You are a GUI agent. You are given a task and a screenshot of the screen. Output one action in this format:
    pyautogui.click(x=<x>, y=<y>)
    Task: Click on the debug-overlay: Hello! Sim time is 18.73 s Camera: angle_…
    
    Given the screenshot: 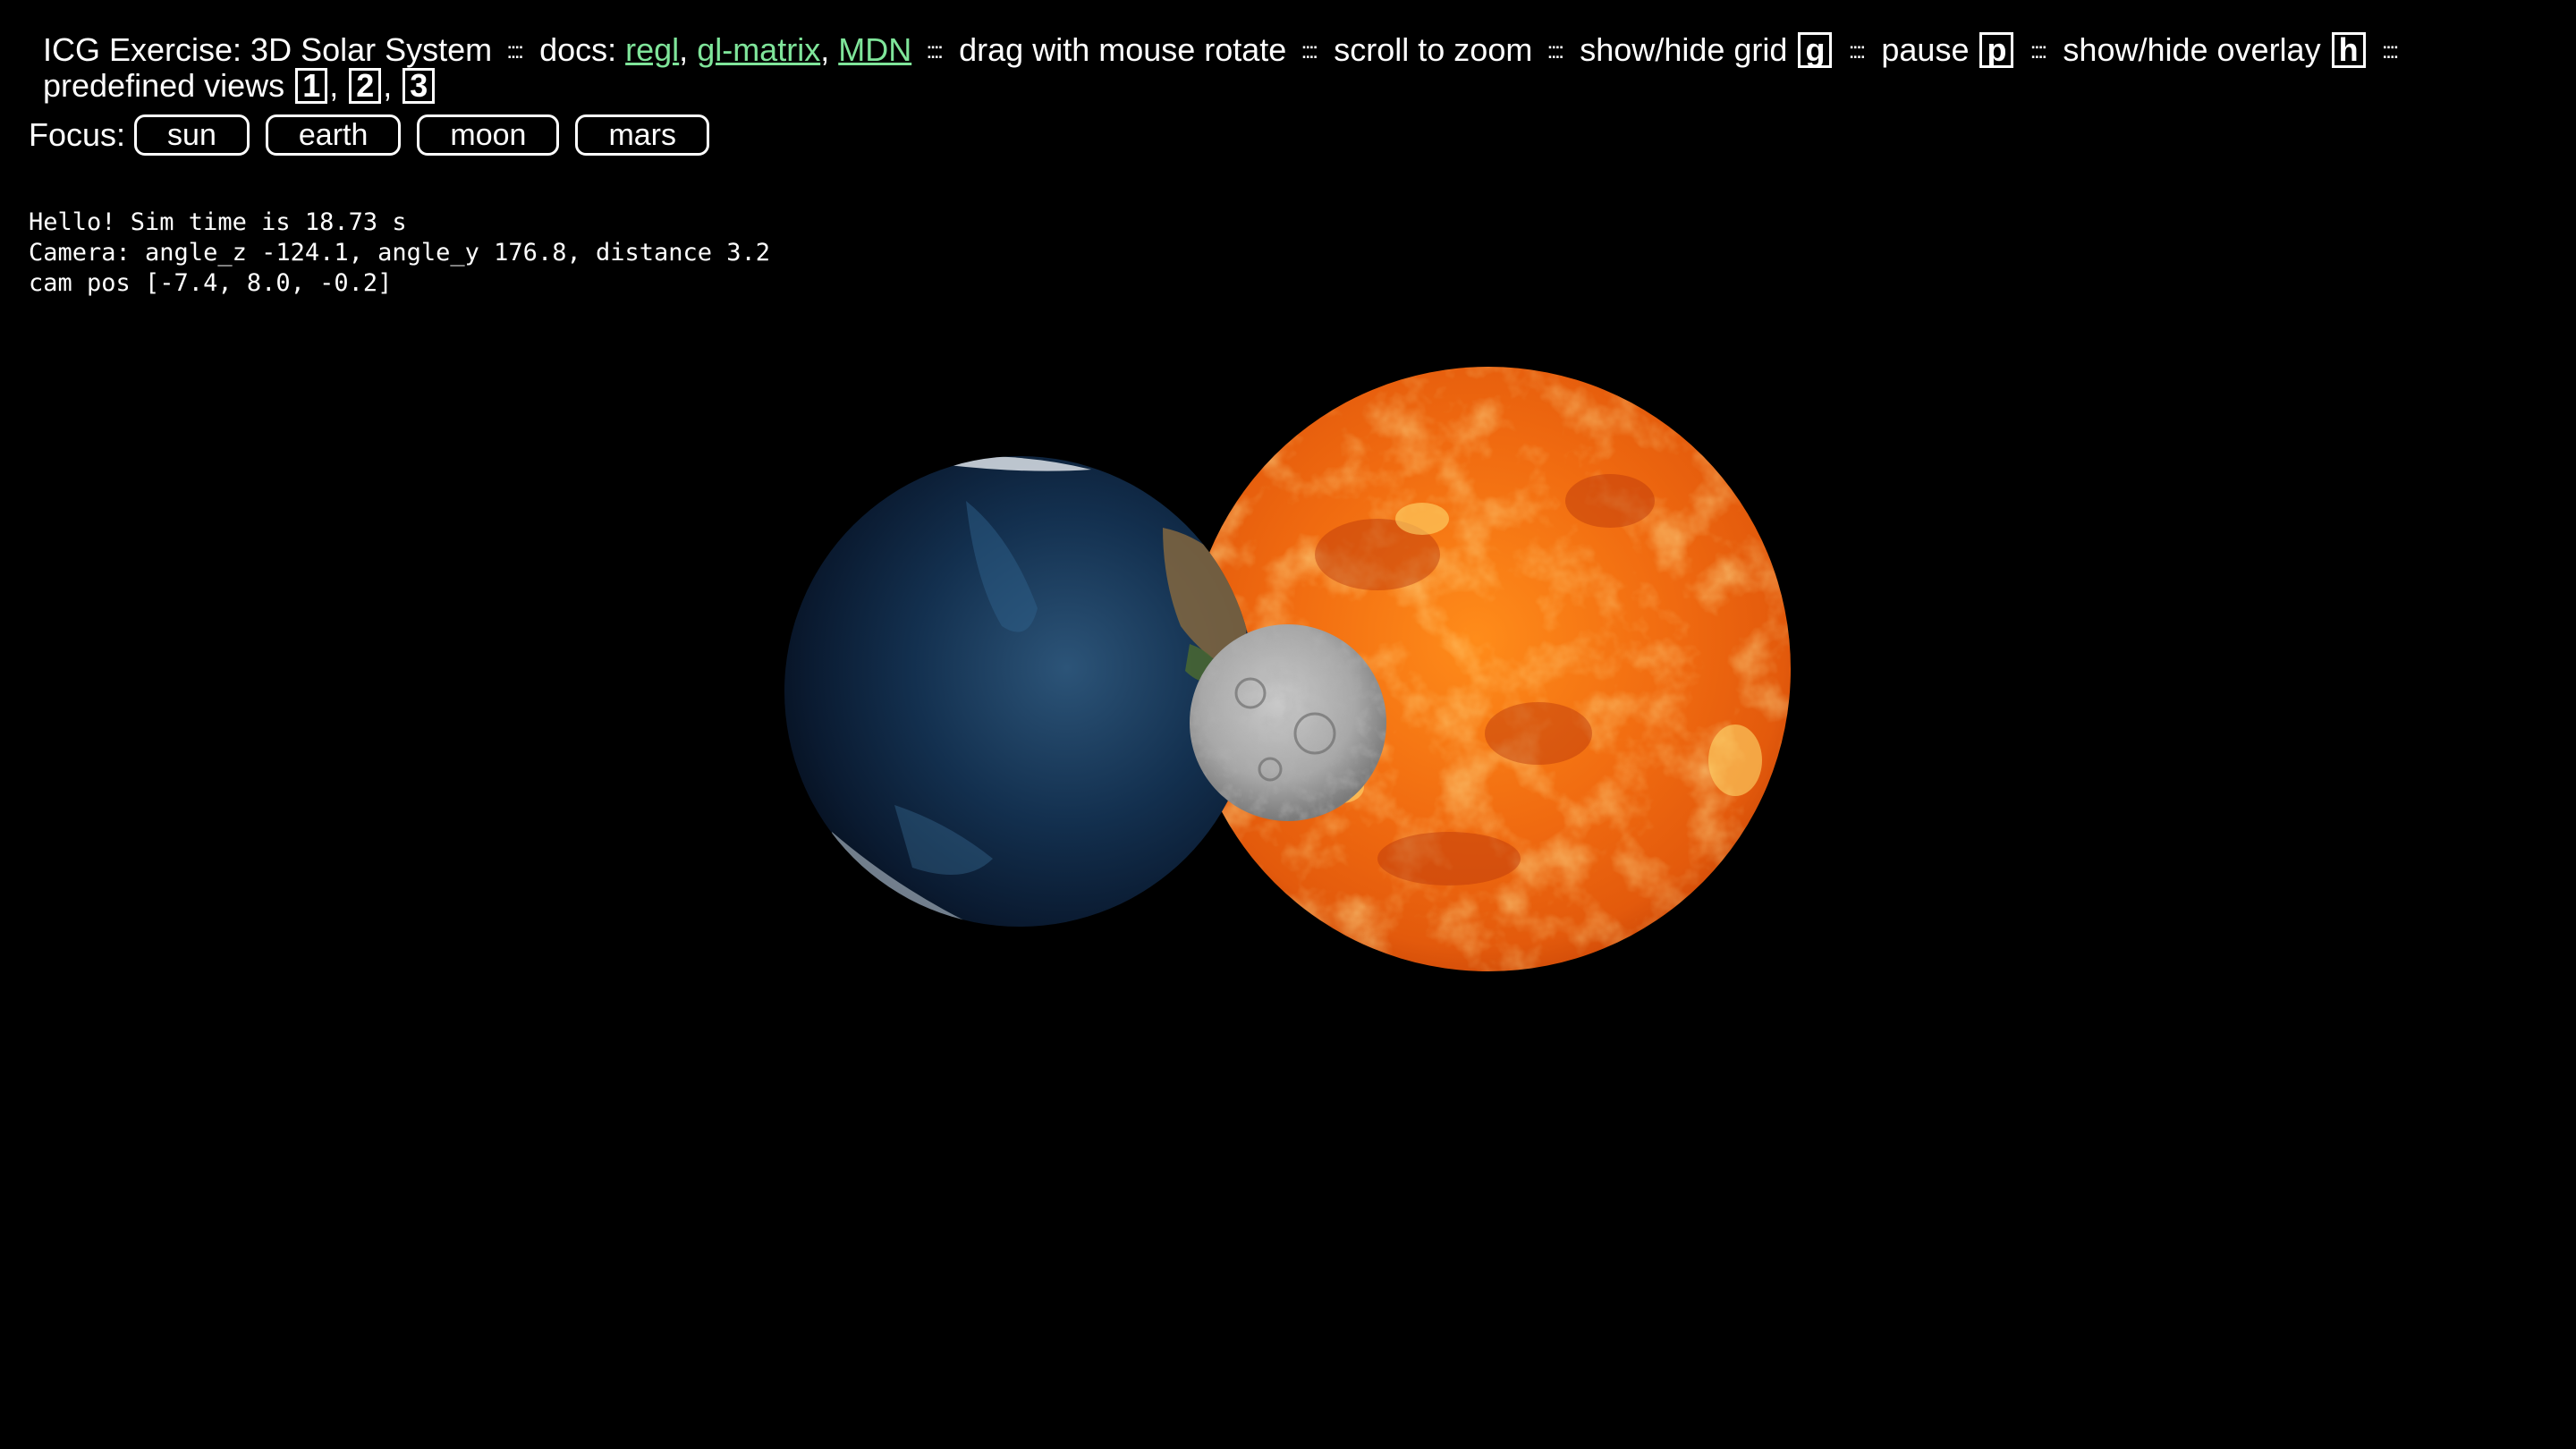 What is the action you would take?
    pyautogui.click(x=399, y=253)
    